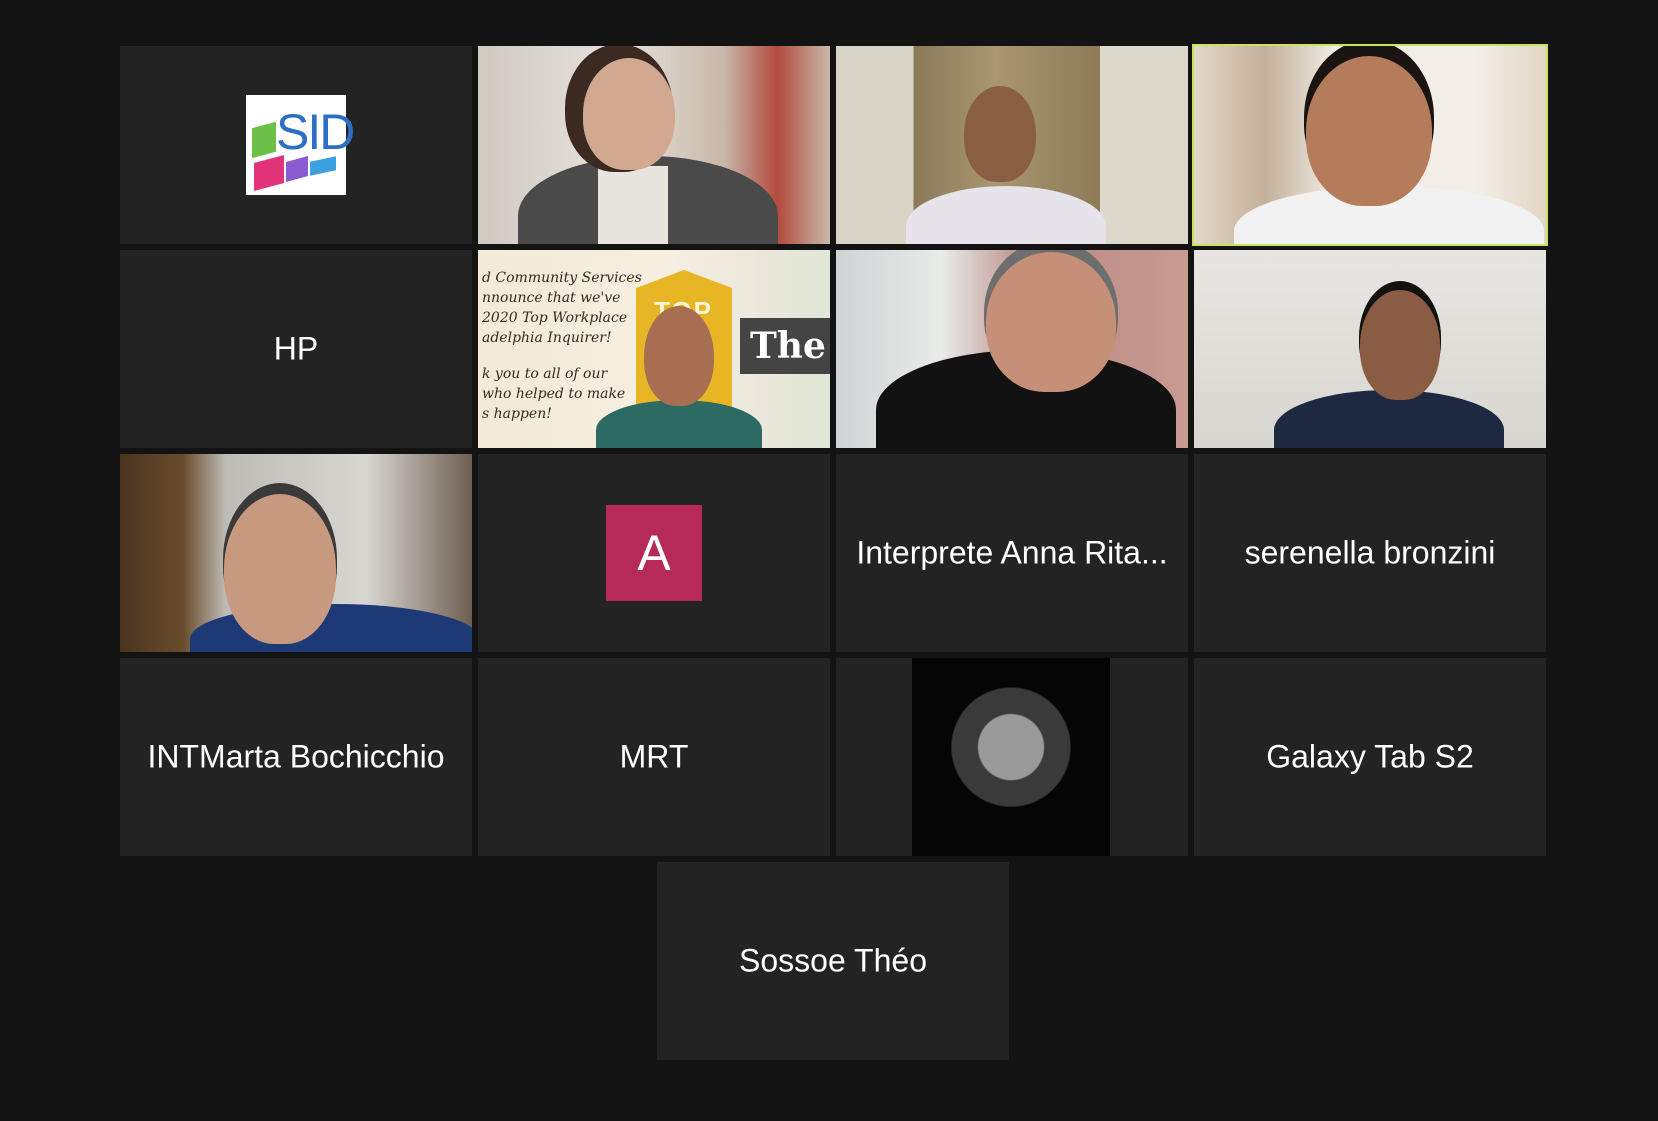 Image resolution: width=1658 pixels, height=1121 pixels. I want to click on sid-logo: SID, so click(300, 145).